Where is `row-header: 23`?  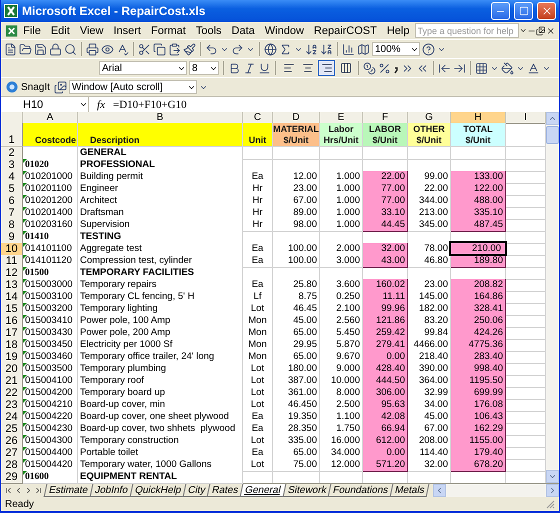
row-header: 23 is located at coordinates (12, 405).